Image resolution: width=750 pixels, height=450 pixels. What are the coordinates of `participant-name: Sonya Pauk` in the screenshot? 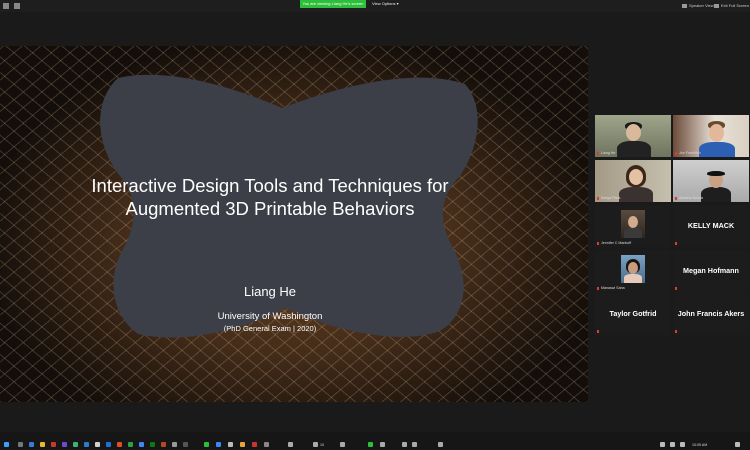 It's located at (611, 198).